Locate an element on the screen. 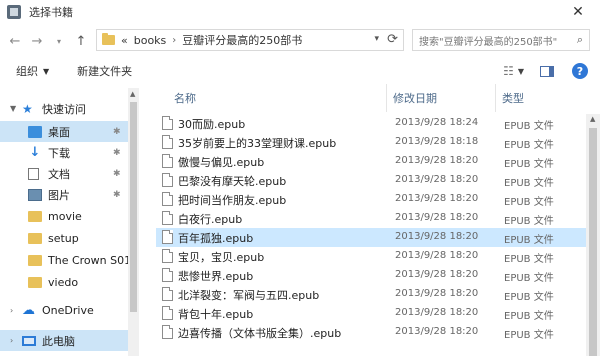 The image size is (600, 356). nav-item-the-crown: The Crown S01 is located at coordinates (65, 260).